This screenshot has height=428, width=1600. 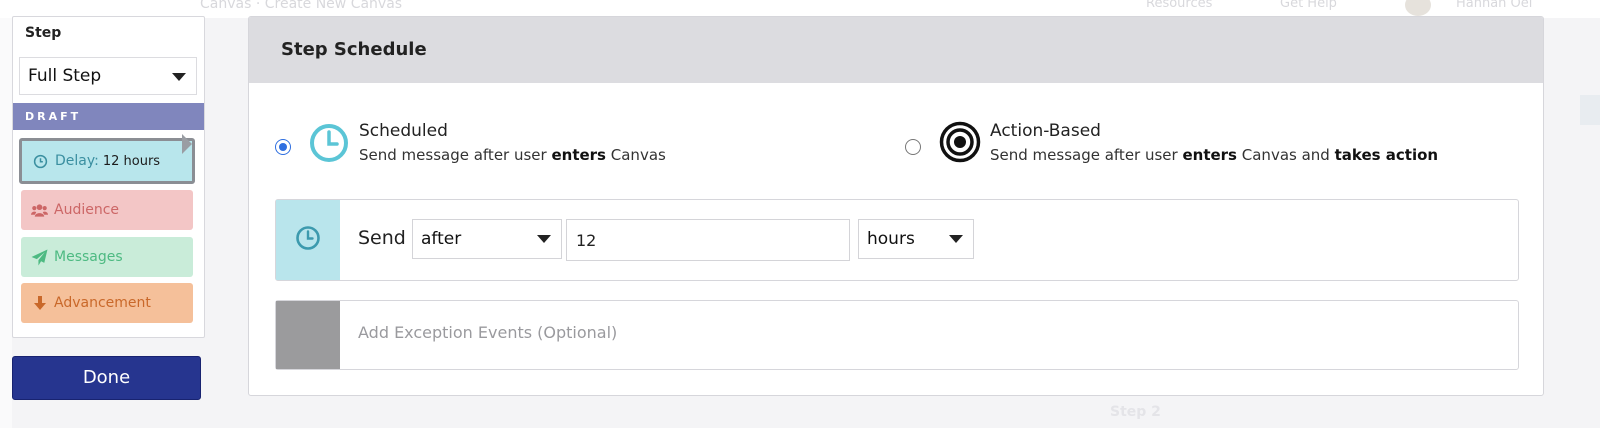 I want to click on step-item-audience-label: Audience, so click(x=87, y=210).